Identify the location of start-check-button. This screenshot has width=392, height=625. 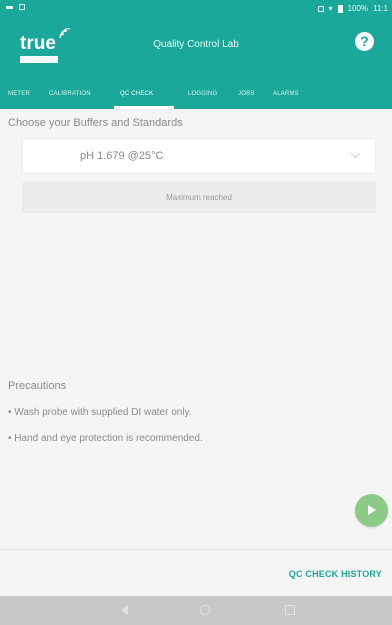
(371, 510).